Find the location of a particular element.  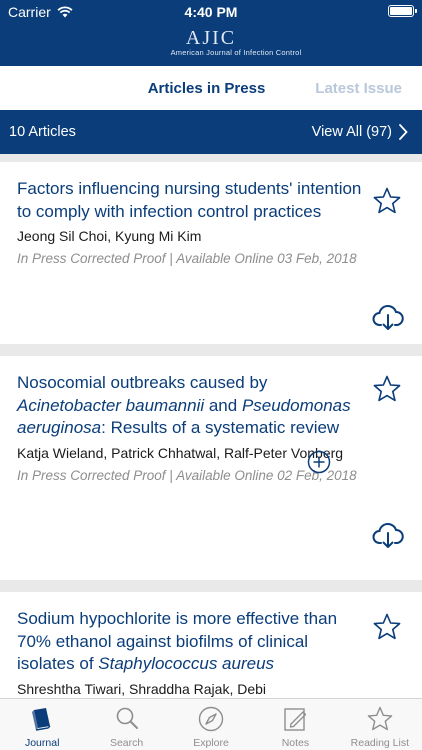

add-note-icon is located at coordinates (319, 462).